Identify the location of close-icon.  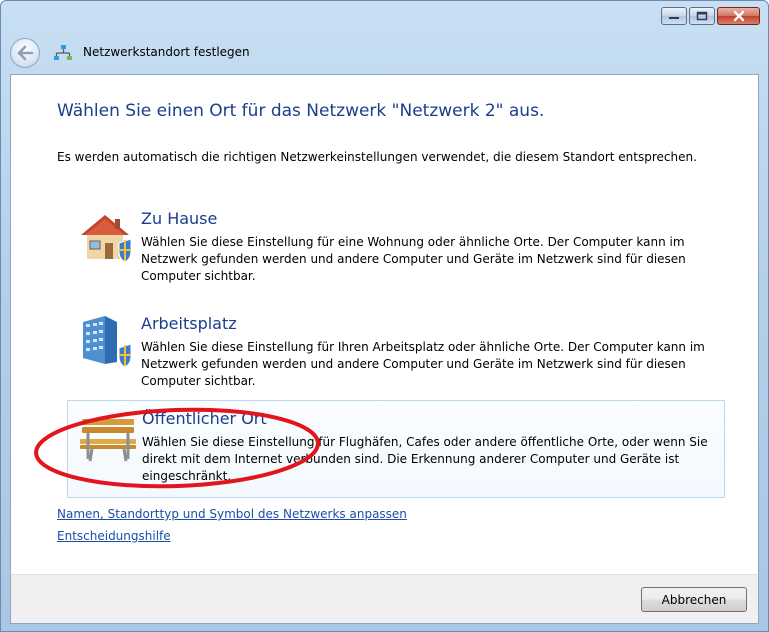
(738, 16).